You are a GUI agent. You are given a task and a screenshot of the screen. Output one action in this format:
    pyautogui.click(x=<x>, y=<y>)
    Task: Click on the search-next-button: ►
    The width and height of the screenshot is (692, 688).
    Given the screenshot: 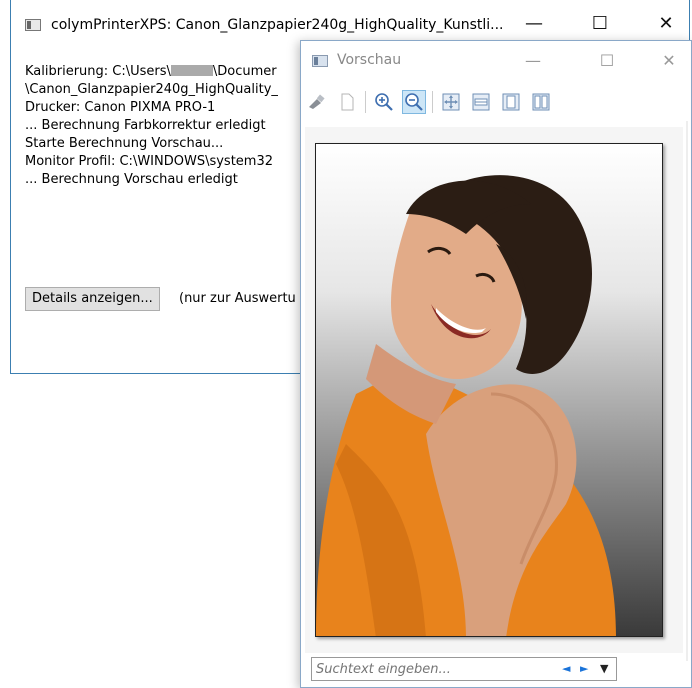 What is the action you would take?
    pyautogui.click(x=584, y=668)
    